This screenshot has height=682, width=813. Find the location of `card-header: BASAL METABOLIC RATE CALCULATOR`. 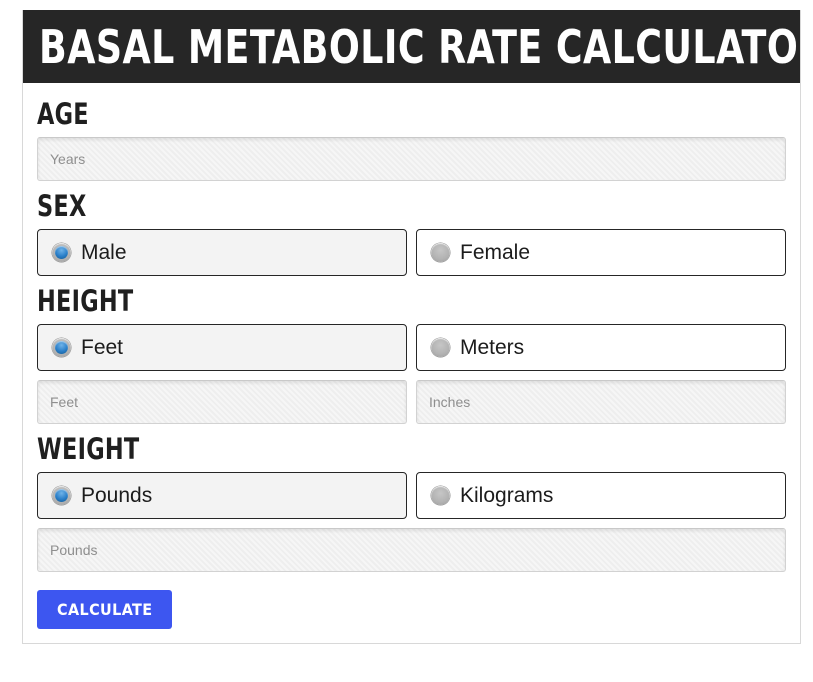

card-header: BASAL METABOLIC RATE CALCULATOR is located at coordinates (411, 46).